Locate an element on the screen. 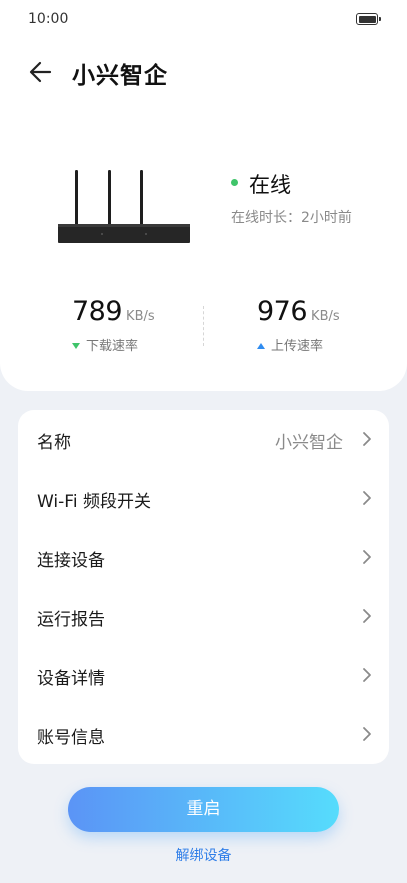  upload-speed: 976 KB/s is located at coordinates (298, 311).